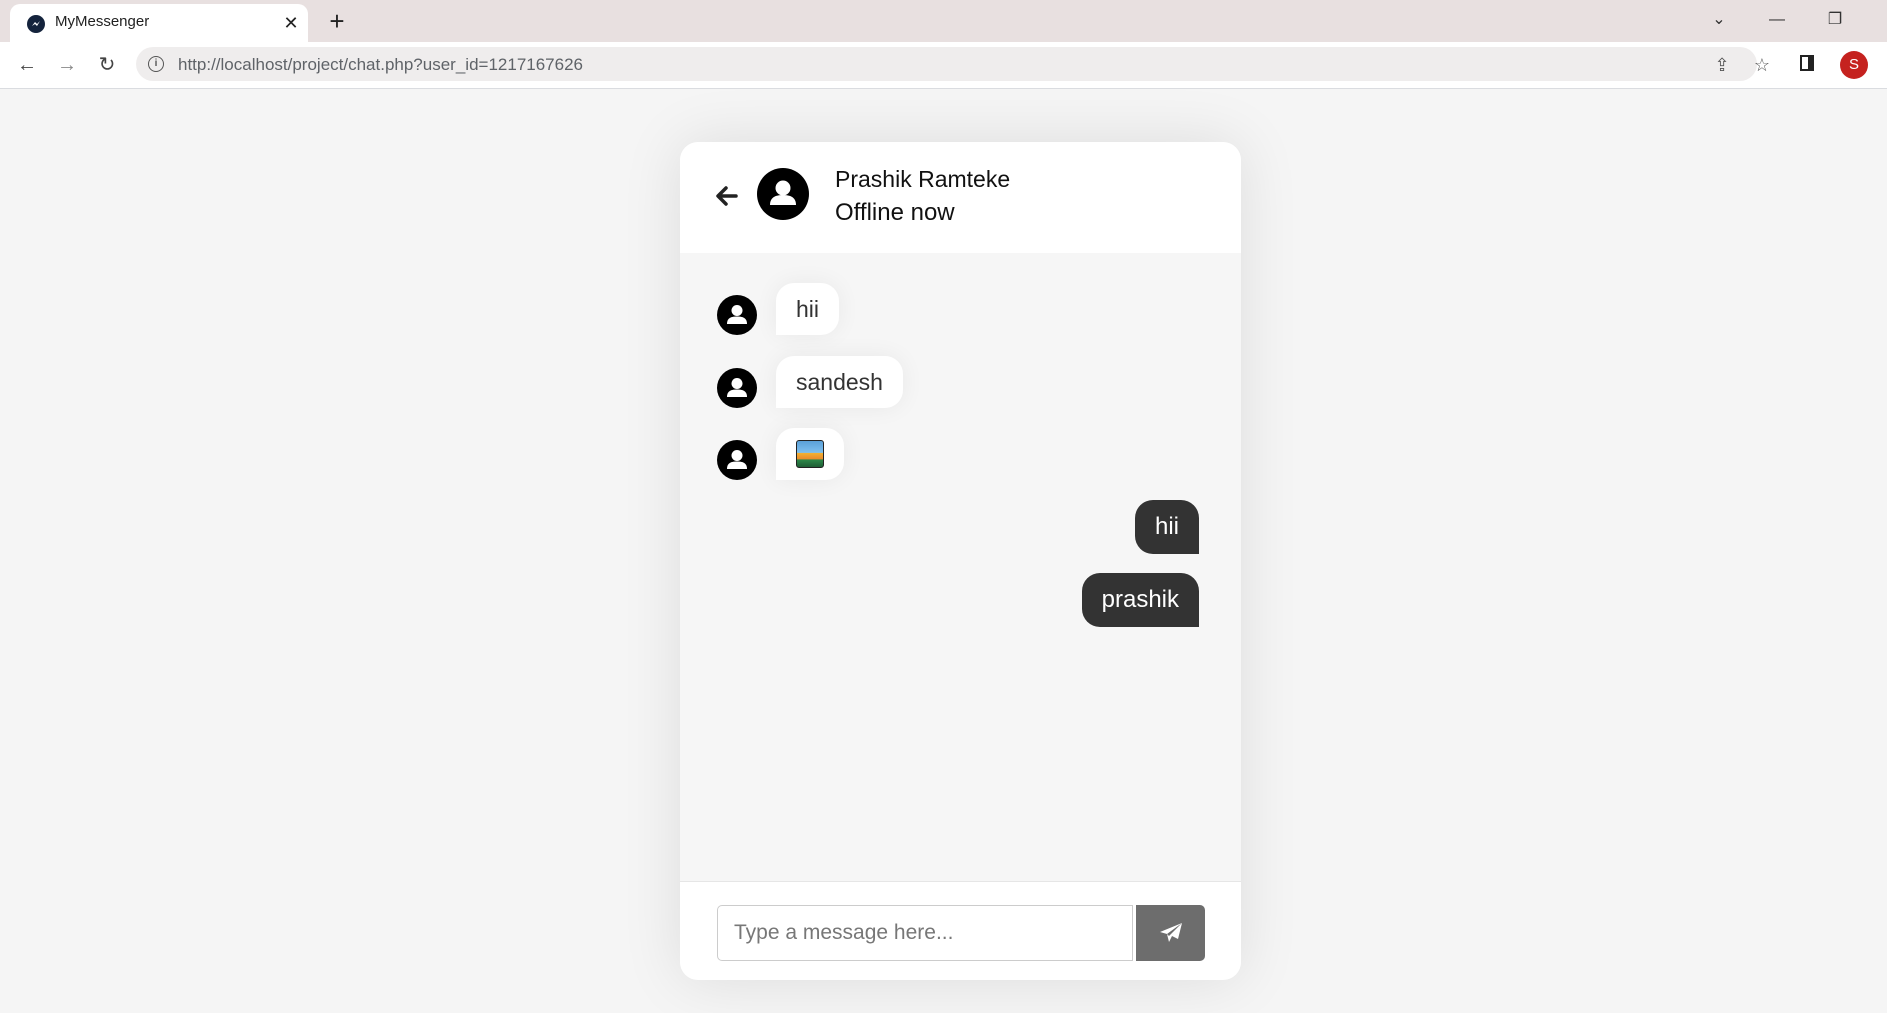 Image resolution: width=1887 pixels, height=1013 pixels. What do you see at coordinates (291, 23) in the screenshot?
I see `tab-close-icon: ✕` at bounding box center [291, 23].